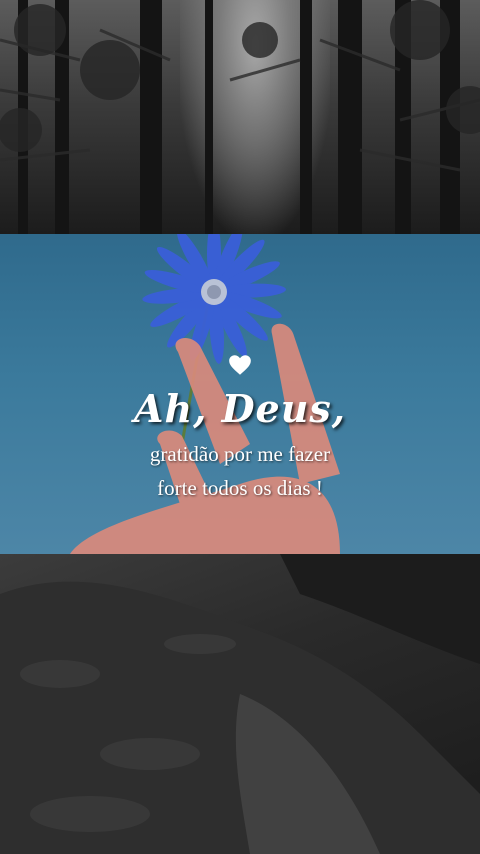 This screenshot has width=480, height=854. Describe the element at coordinates (240, 408) in the screenshot. I see `caption-title: Ah, Deus,` at that location.